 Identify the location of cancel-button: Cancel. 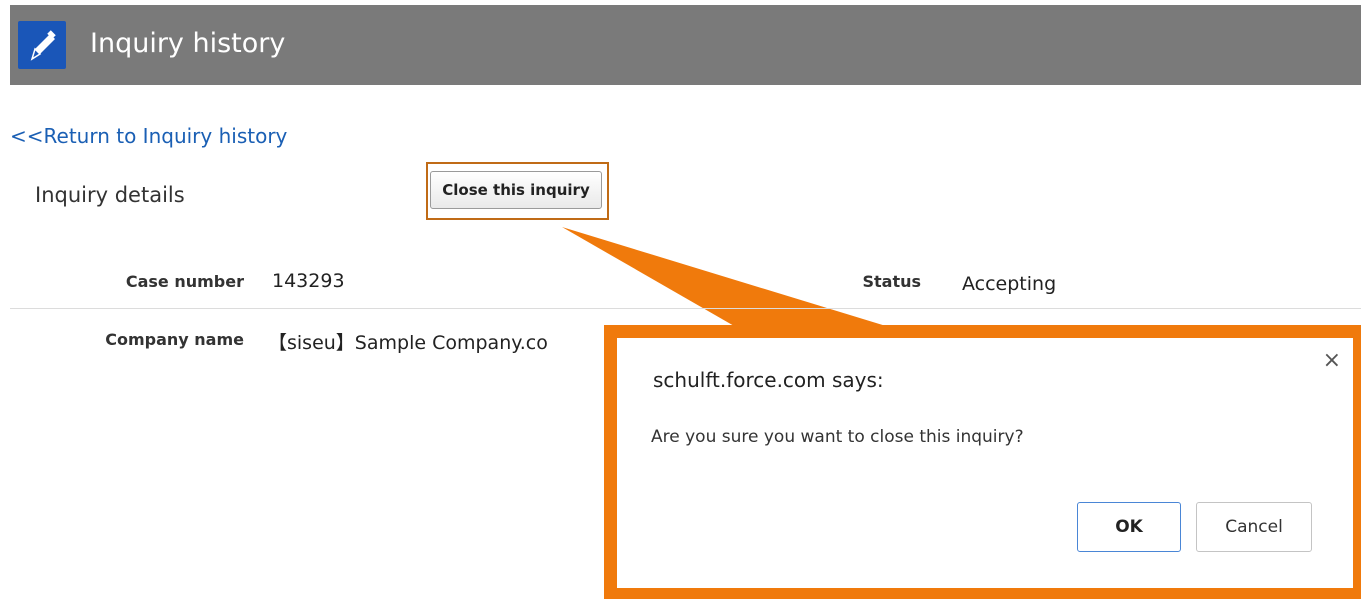
(1254, 527).